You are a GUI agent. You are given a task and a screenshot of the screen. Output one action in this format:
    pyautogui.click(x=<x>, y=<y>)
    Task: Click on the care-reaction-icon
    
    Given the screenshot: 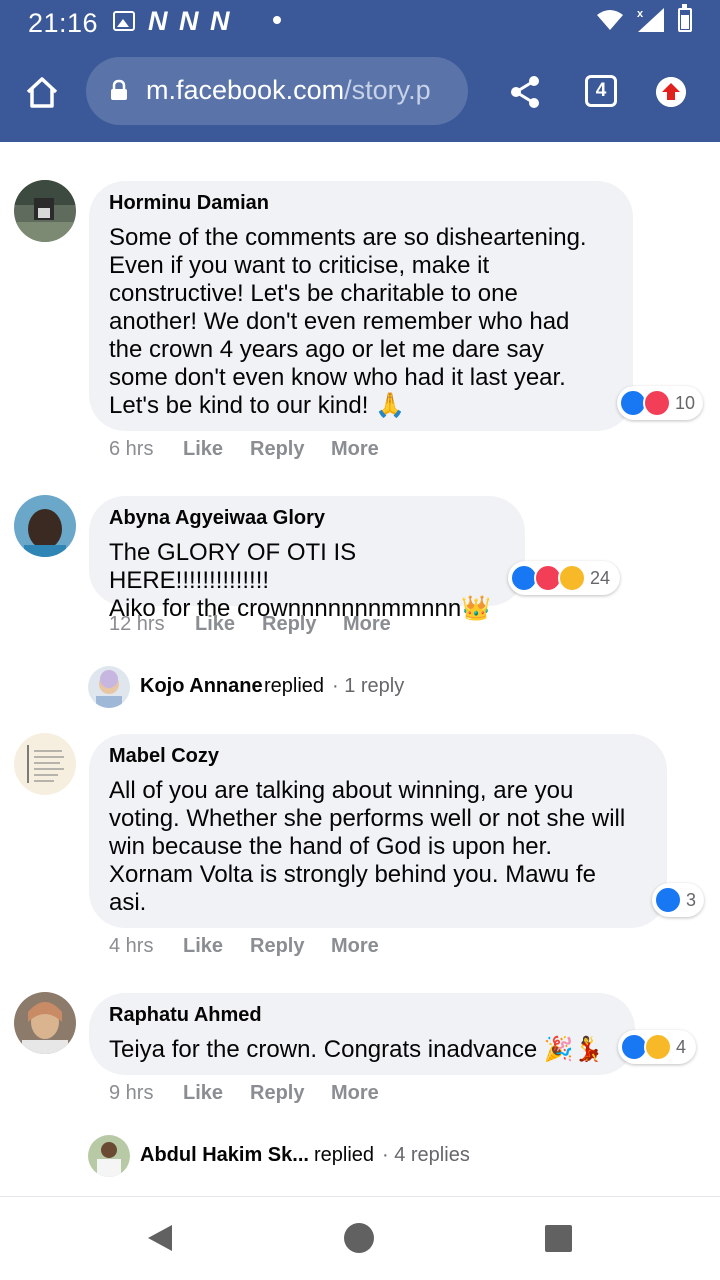 What is the action you would take?
    pyautogui.click(x=572, y=578)
    